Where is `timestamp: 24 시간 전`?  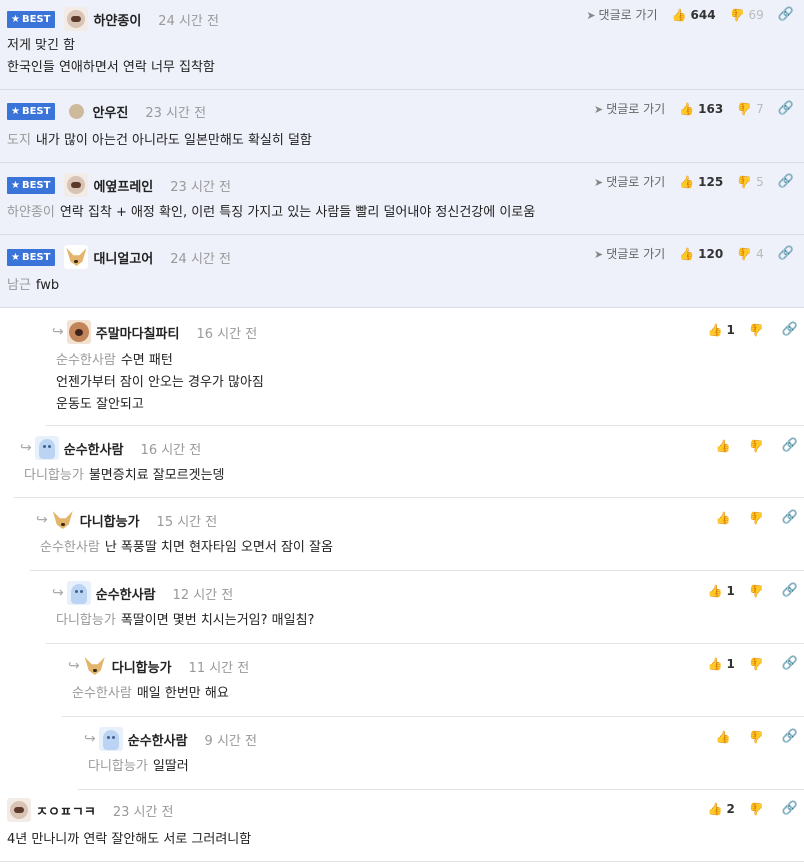 timestamp: 24 시간 전 is located at coordinates (200, 259).